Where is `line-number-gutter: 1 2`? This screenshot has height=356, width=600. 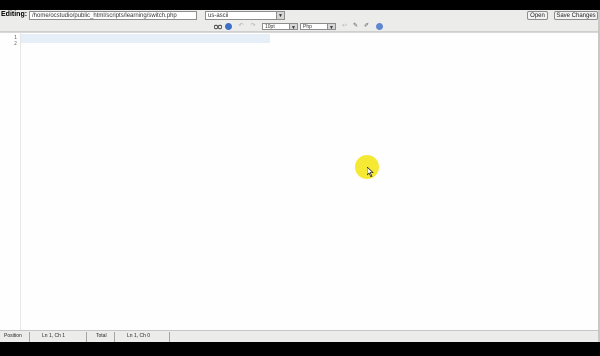
line-number-gutter: 1 2 is located at coordinates (10, 182).